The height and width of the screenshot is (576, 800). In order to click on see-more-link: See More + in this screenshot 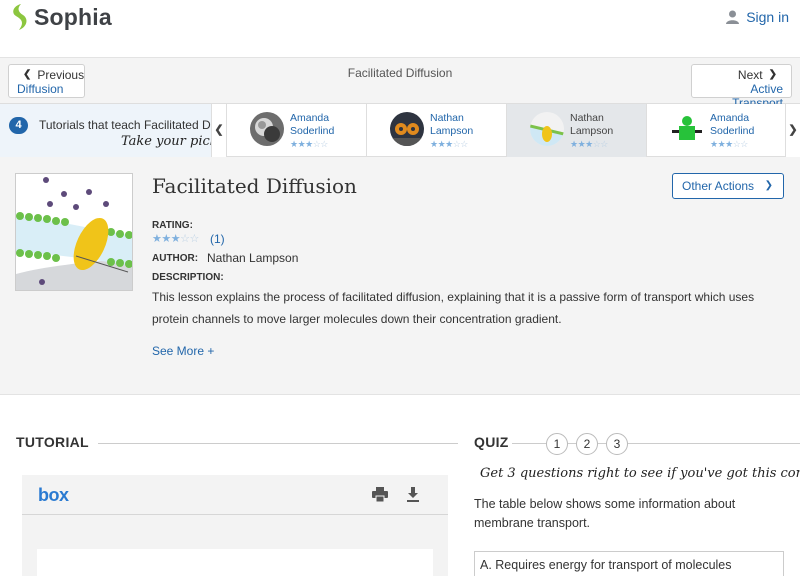, I will do `click(183, 351)`.